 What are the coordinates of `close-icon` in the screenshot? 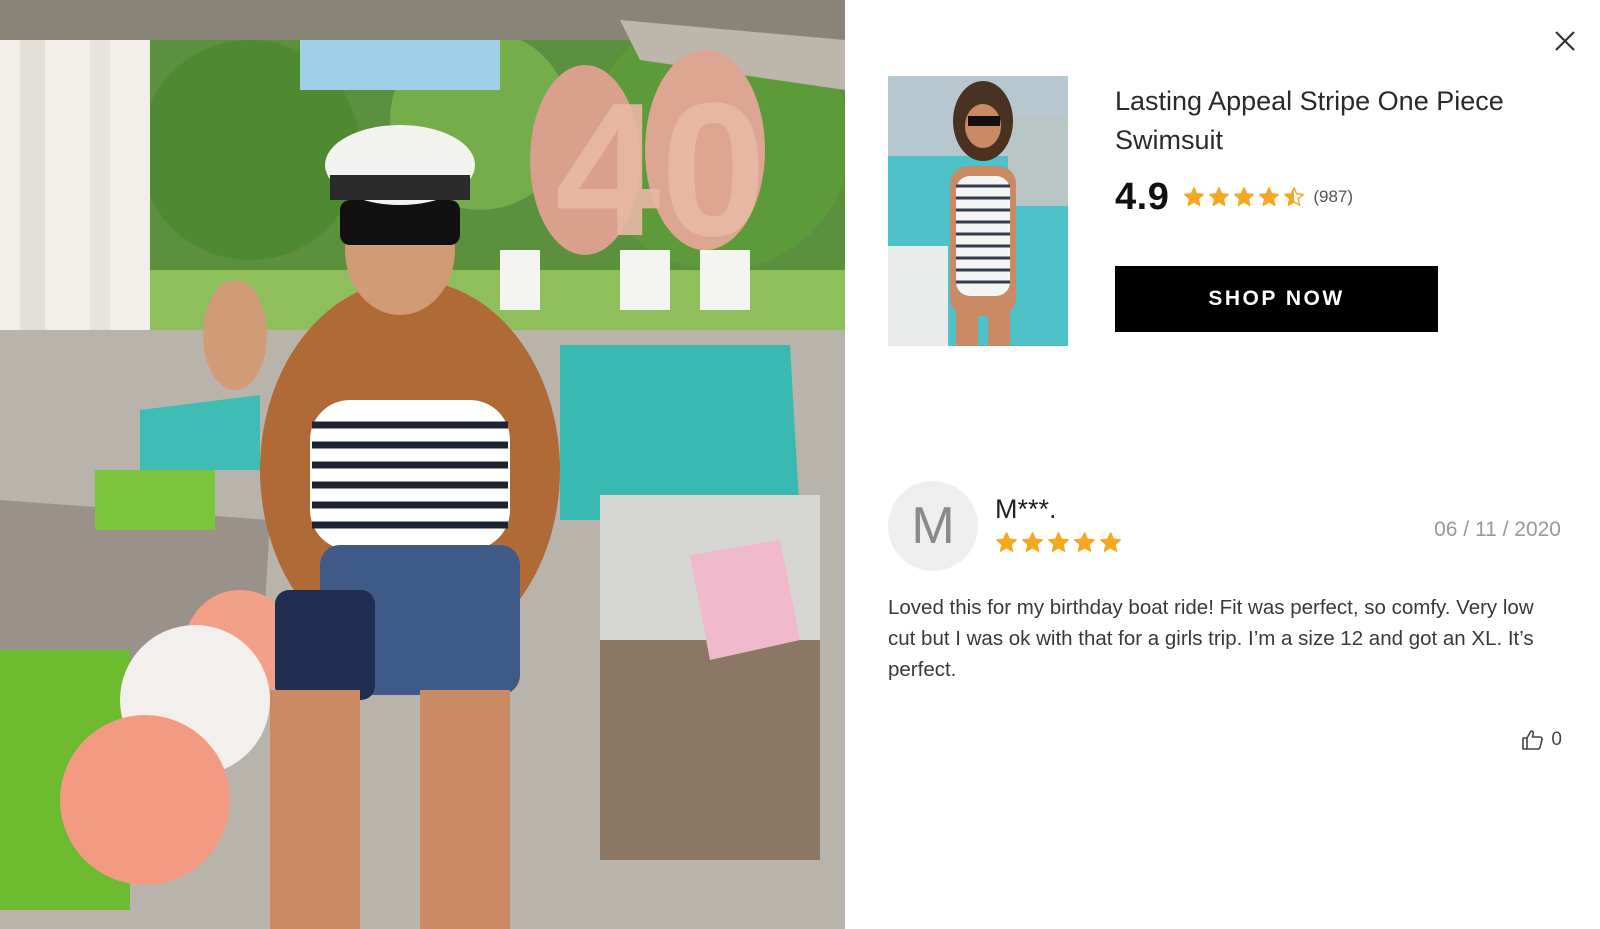 It's located at (1565, 41).